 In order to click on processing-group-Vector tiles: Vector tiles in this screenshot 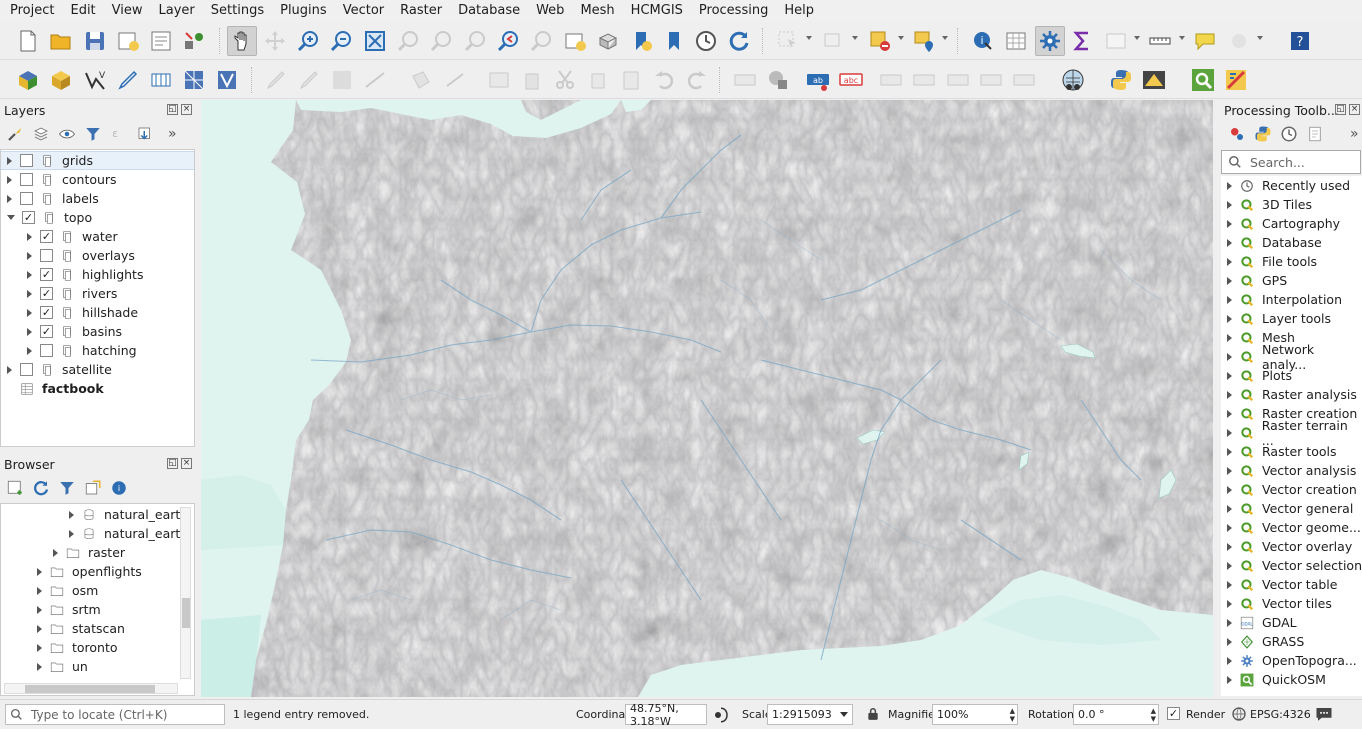, I will do `click(1279, 603)`.